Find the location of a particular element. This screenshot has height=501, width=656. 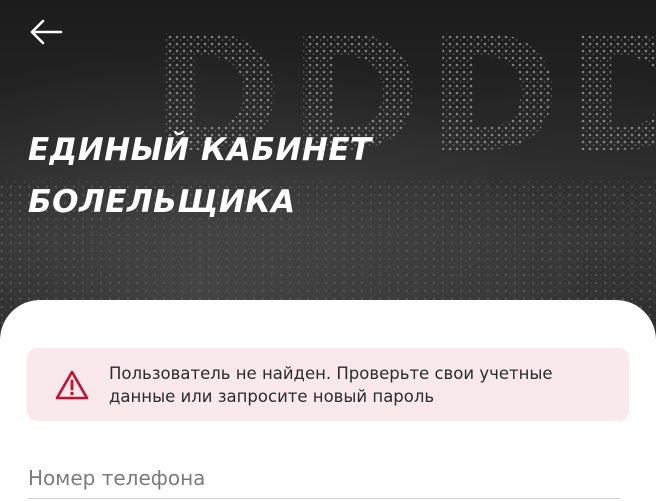

page-title: ЕДИНЫЙ КАБИНЕТ БОЛЕЛЬЩИКА is located at coordinates (200, 176).